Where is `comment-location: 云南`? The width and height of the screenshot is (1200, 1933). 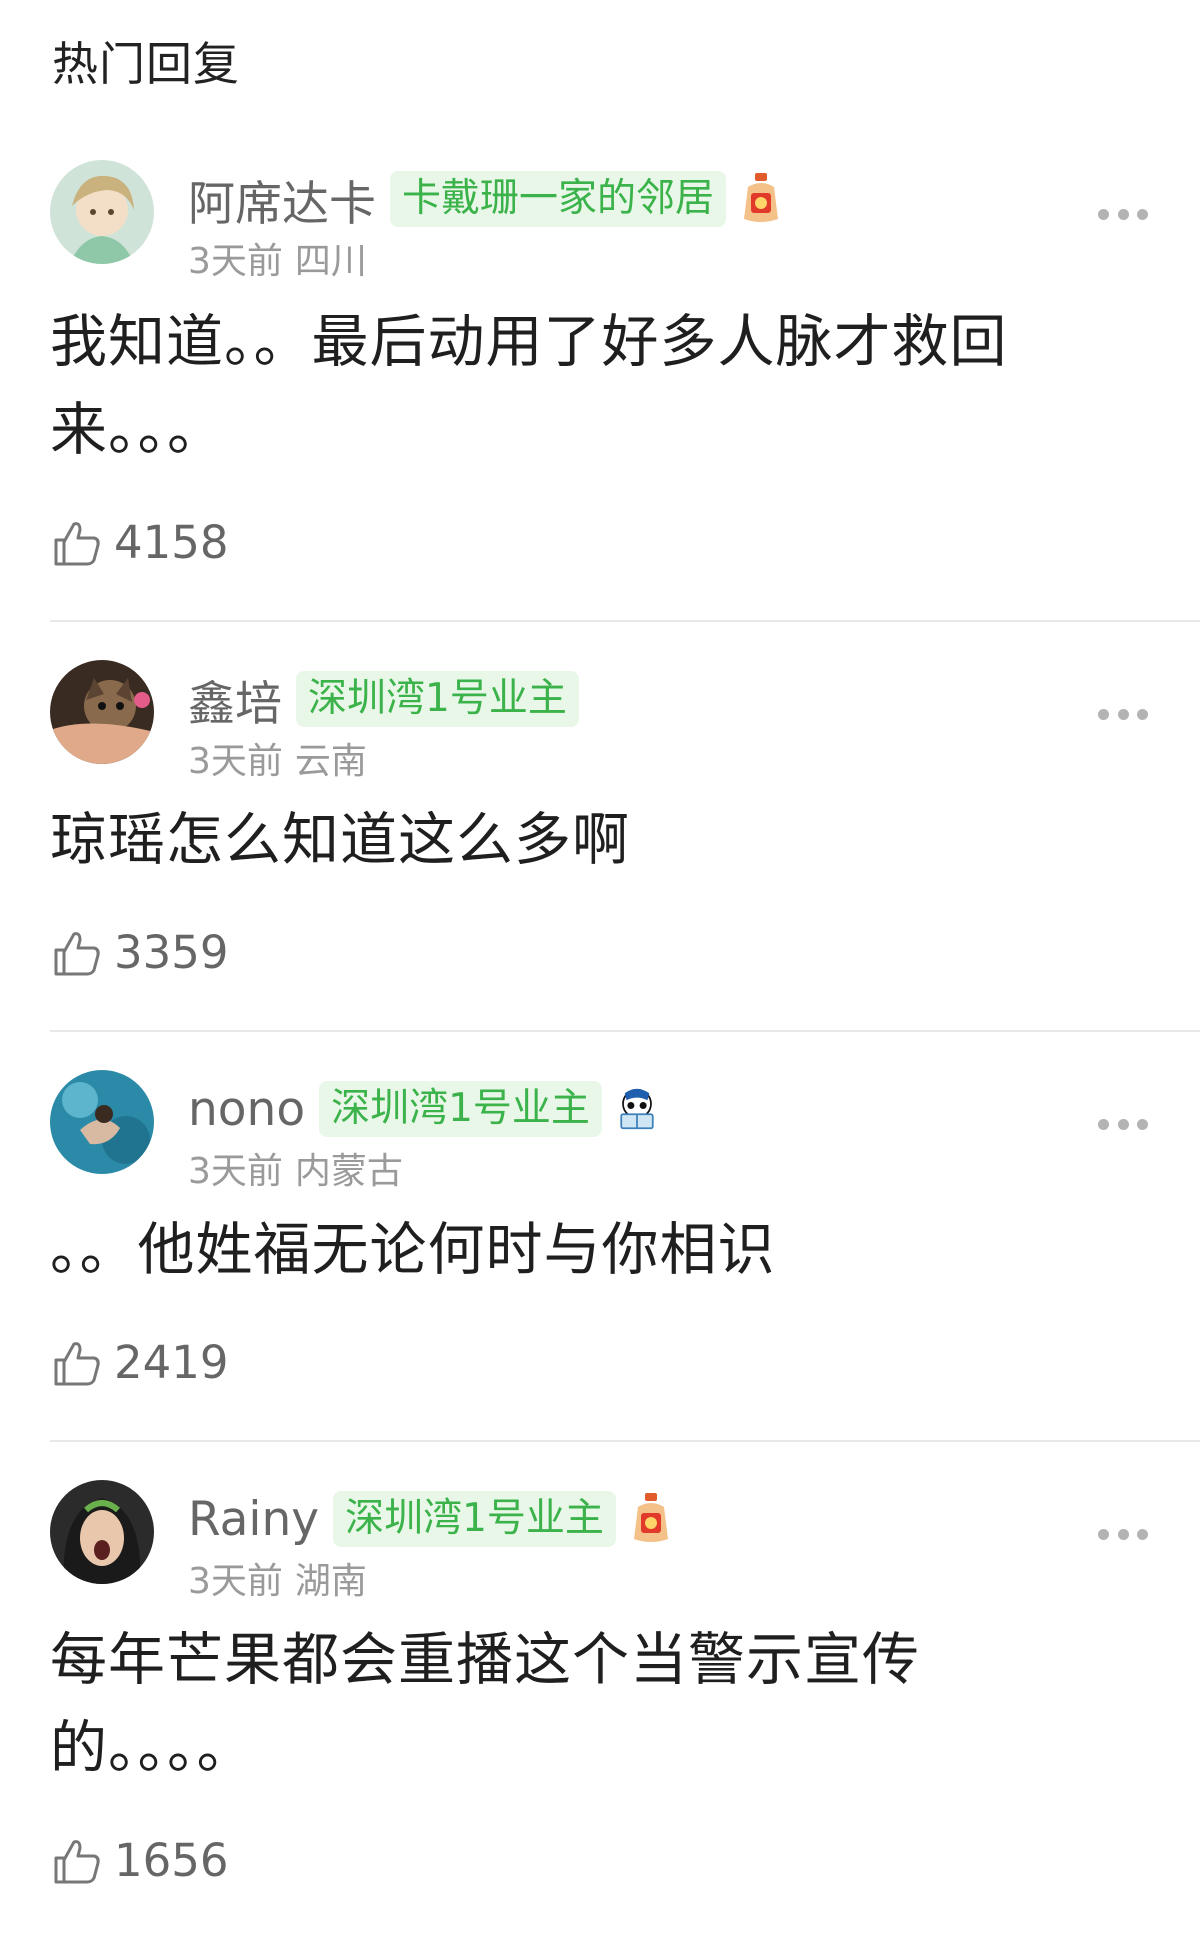
comment-location: 云南 is located at coordinates (330, 761).